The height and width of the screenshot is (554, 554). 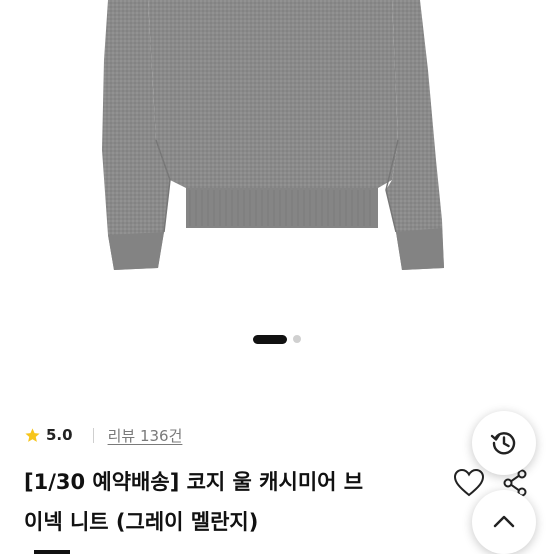 I want to click on product-title: [1/30 예약배송] 코지 울 캐시미어 브 이넥 니트 (그레이 멜란지), so click(x=224, y=502).